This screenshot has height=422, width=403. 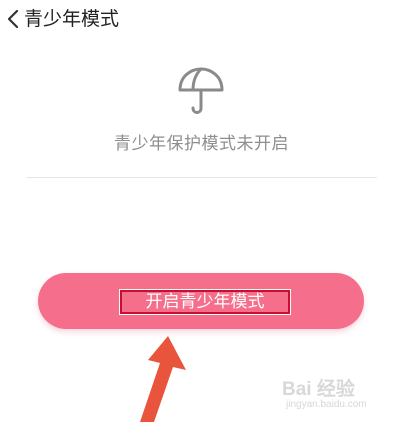 What do you see at coordinates (163, 379) in the screenshot?
I see `arrow-annotation-icon` at bounding box center [163, 379].